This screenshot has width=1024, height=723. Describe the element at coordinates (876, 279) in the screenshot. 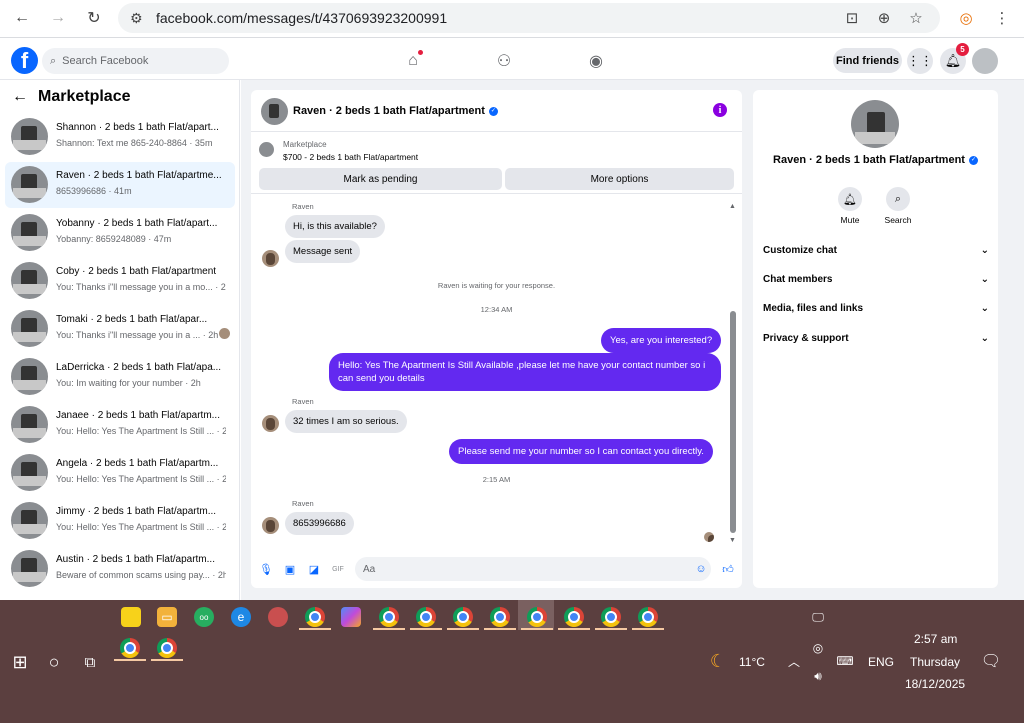

I see `chat-members-row: Chat members ⌄` at that location.